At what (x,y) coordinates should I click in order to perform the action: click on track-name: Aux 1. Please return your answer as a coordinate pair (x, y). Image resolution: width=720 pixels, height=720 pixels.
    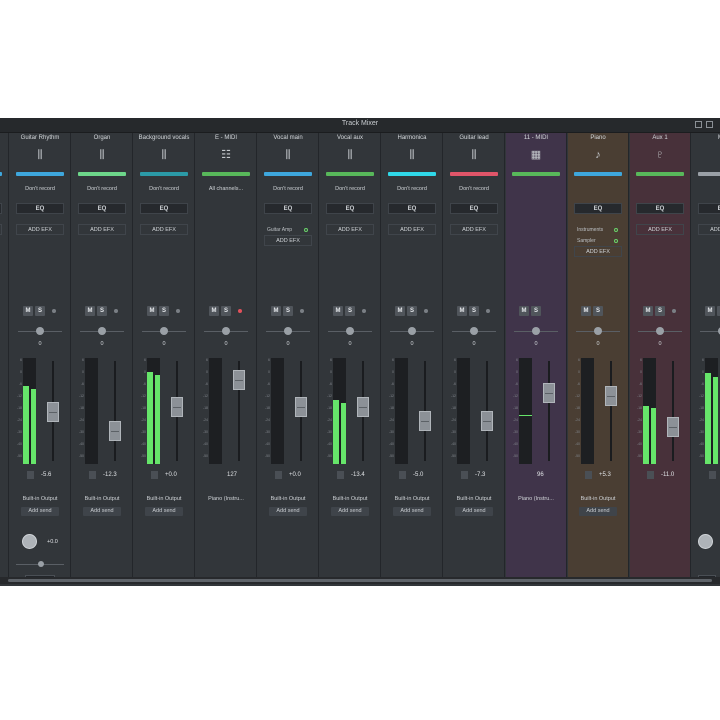
    Looking at the image, I should click on (660, 138).